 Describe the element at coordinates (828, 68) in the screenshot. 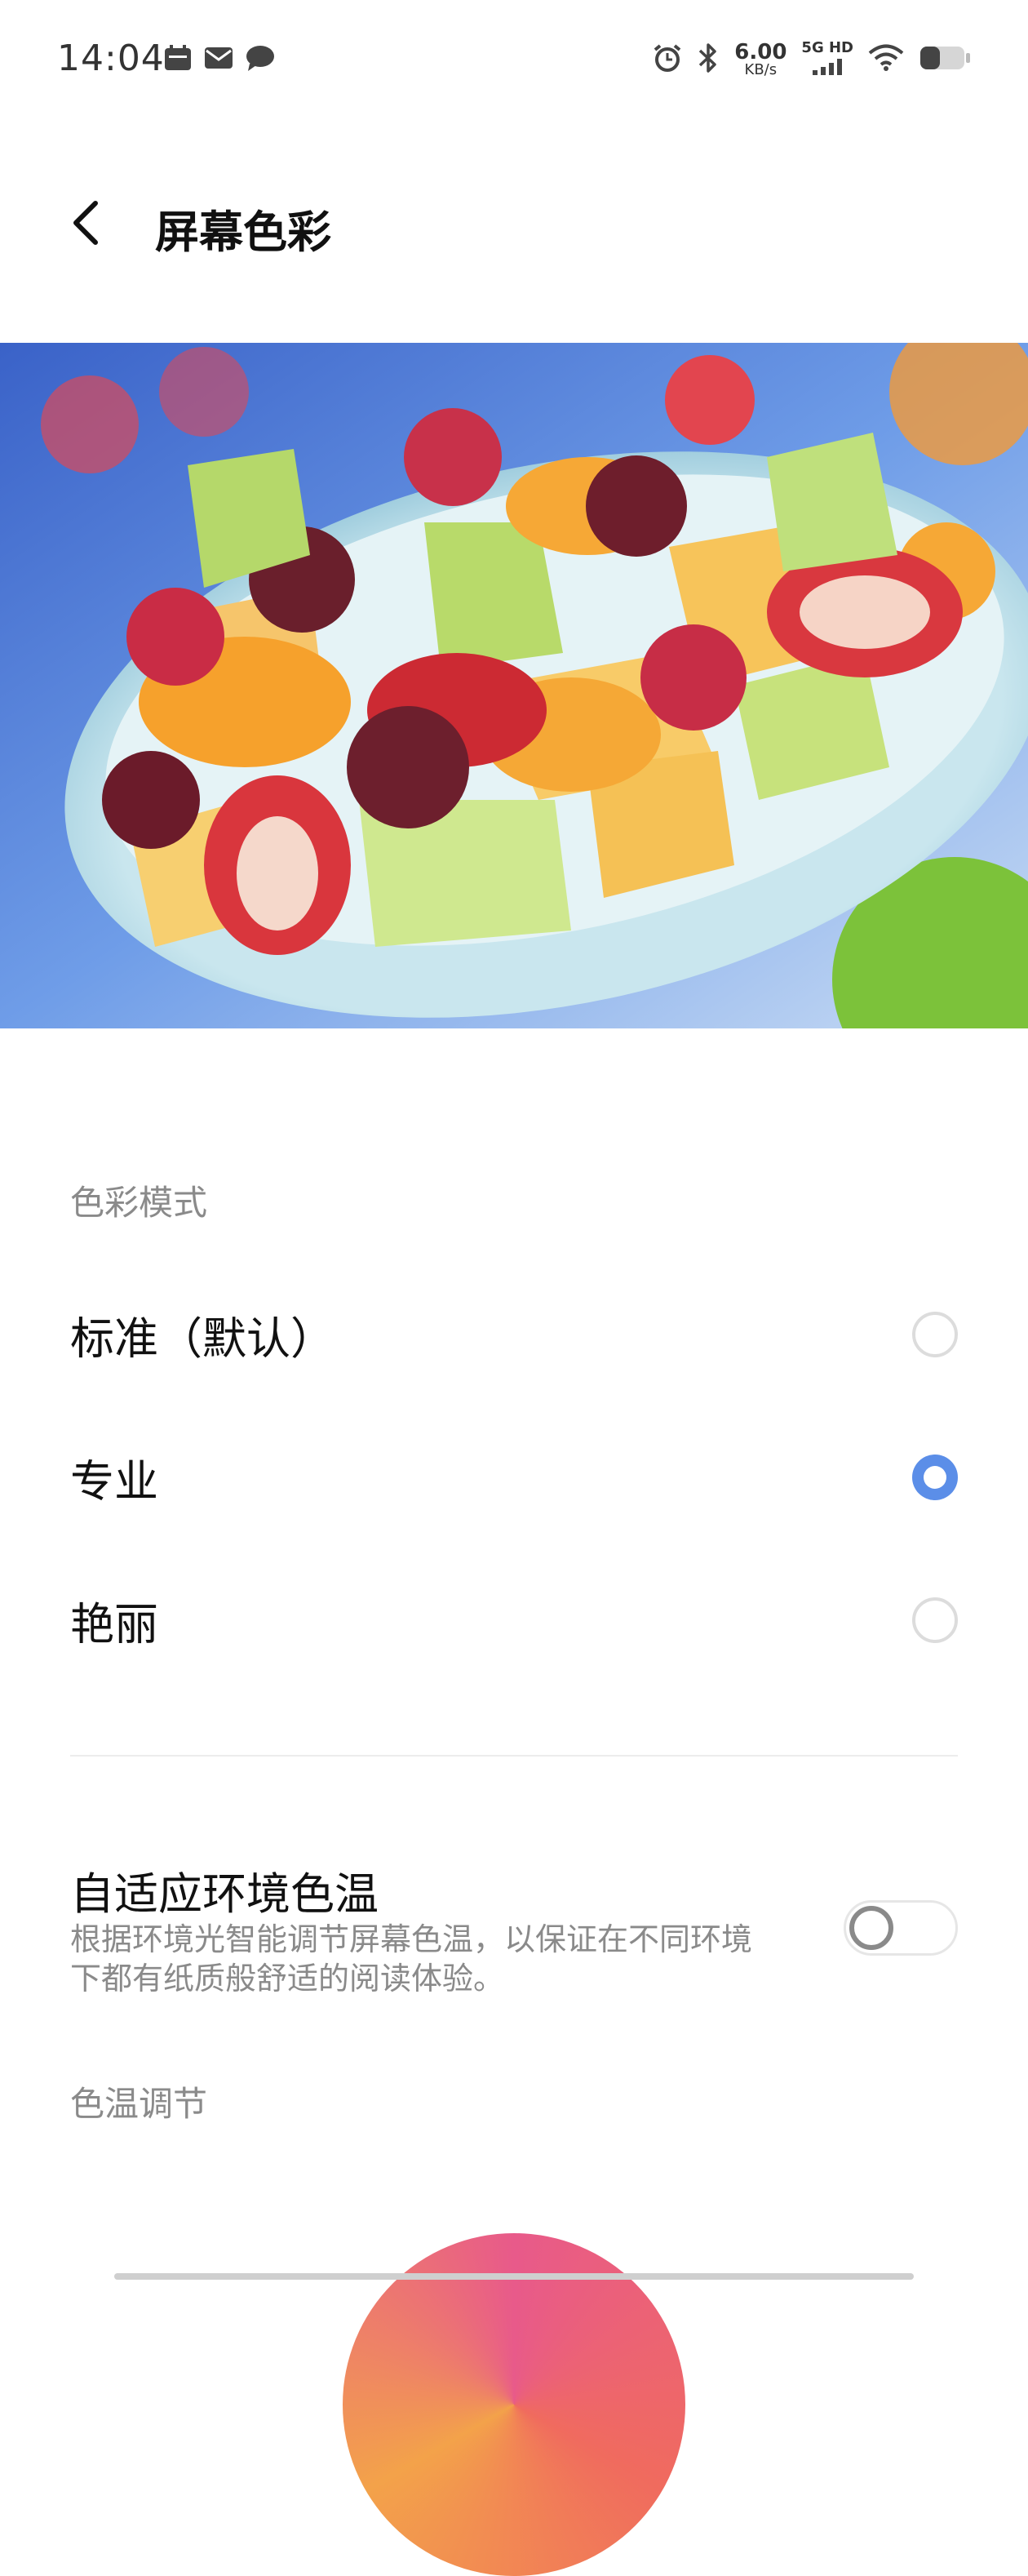

I see `signal-icon` at that location.